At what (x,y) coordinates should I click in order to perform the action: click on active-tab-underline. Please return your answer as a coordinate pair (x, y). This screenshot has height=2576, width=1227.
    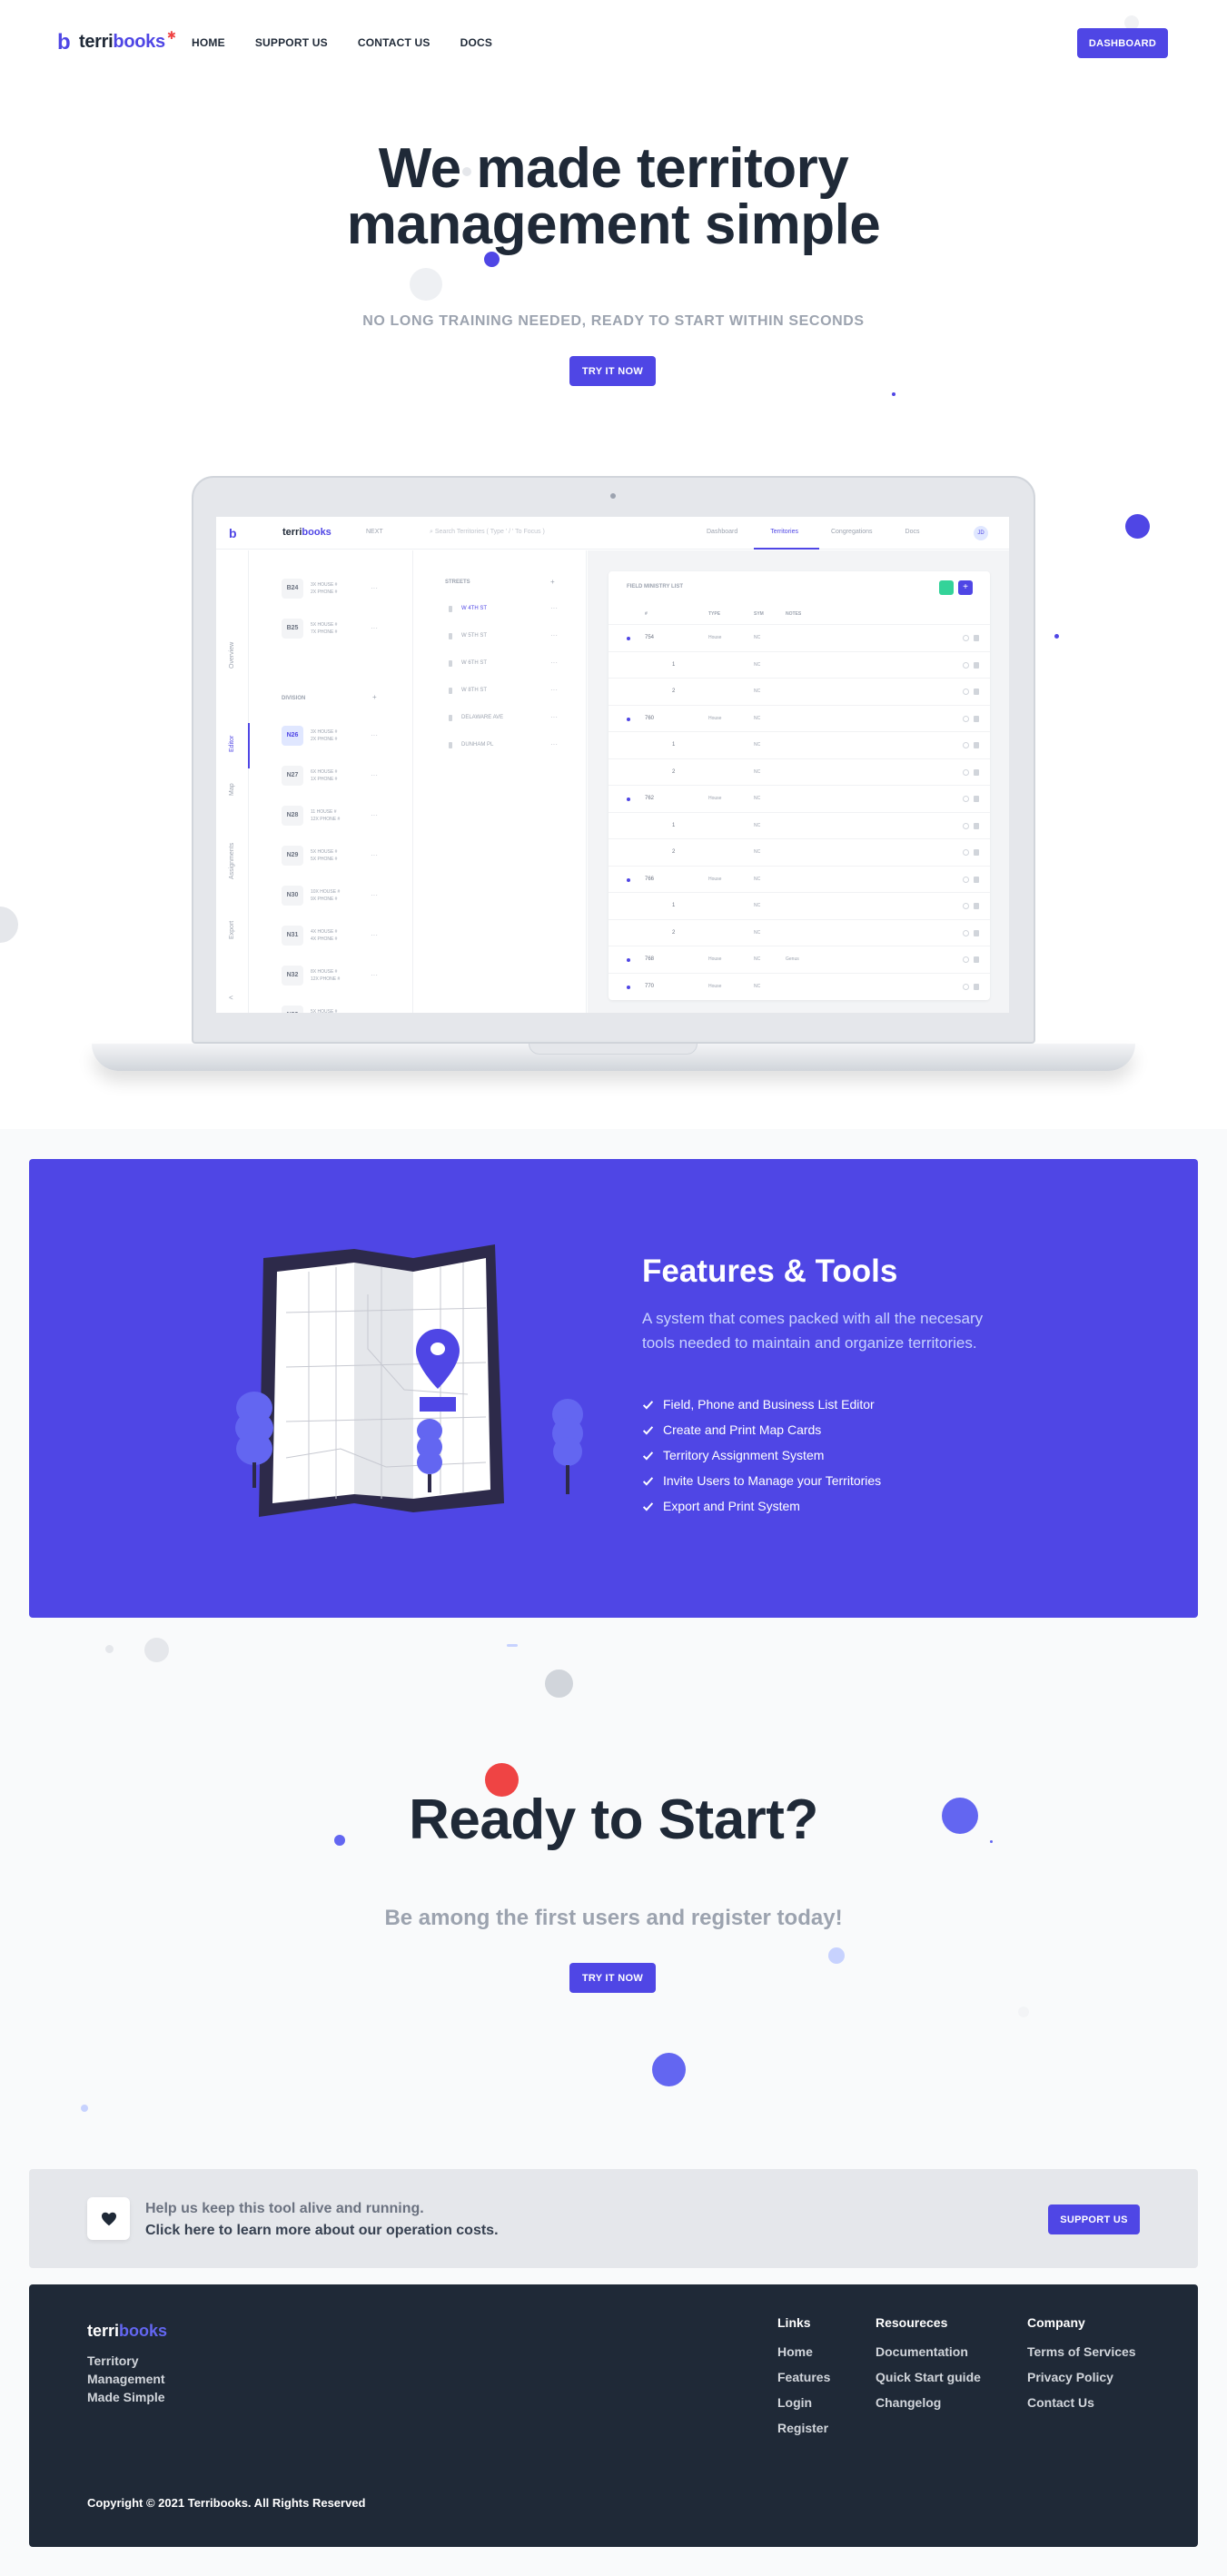
    Looking at the image, I should click on (787, 549).